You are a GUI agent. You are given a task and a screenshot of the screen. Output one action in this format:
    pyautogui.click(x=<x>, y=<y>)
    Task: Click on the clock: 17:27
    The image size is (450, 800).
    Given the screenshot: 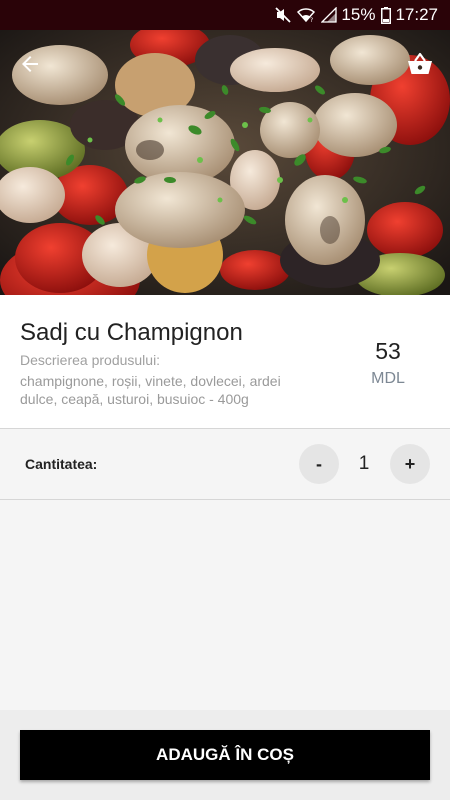 What is the action you would take?
    pyautogui.click(x=416, y=14)
    